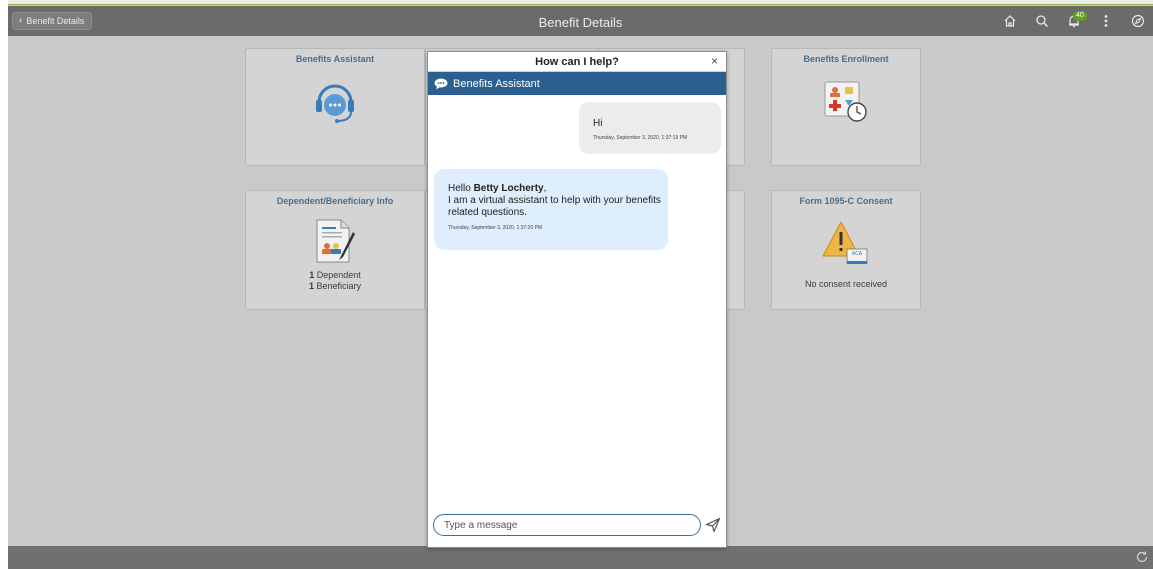 The height and width of the screenshot is (569, 1153). Describe the element at coordinates (311, 286) in the screenshot. I see `beneficiary-count: 1` at that location.